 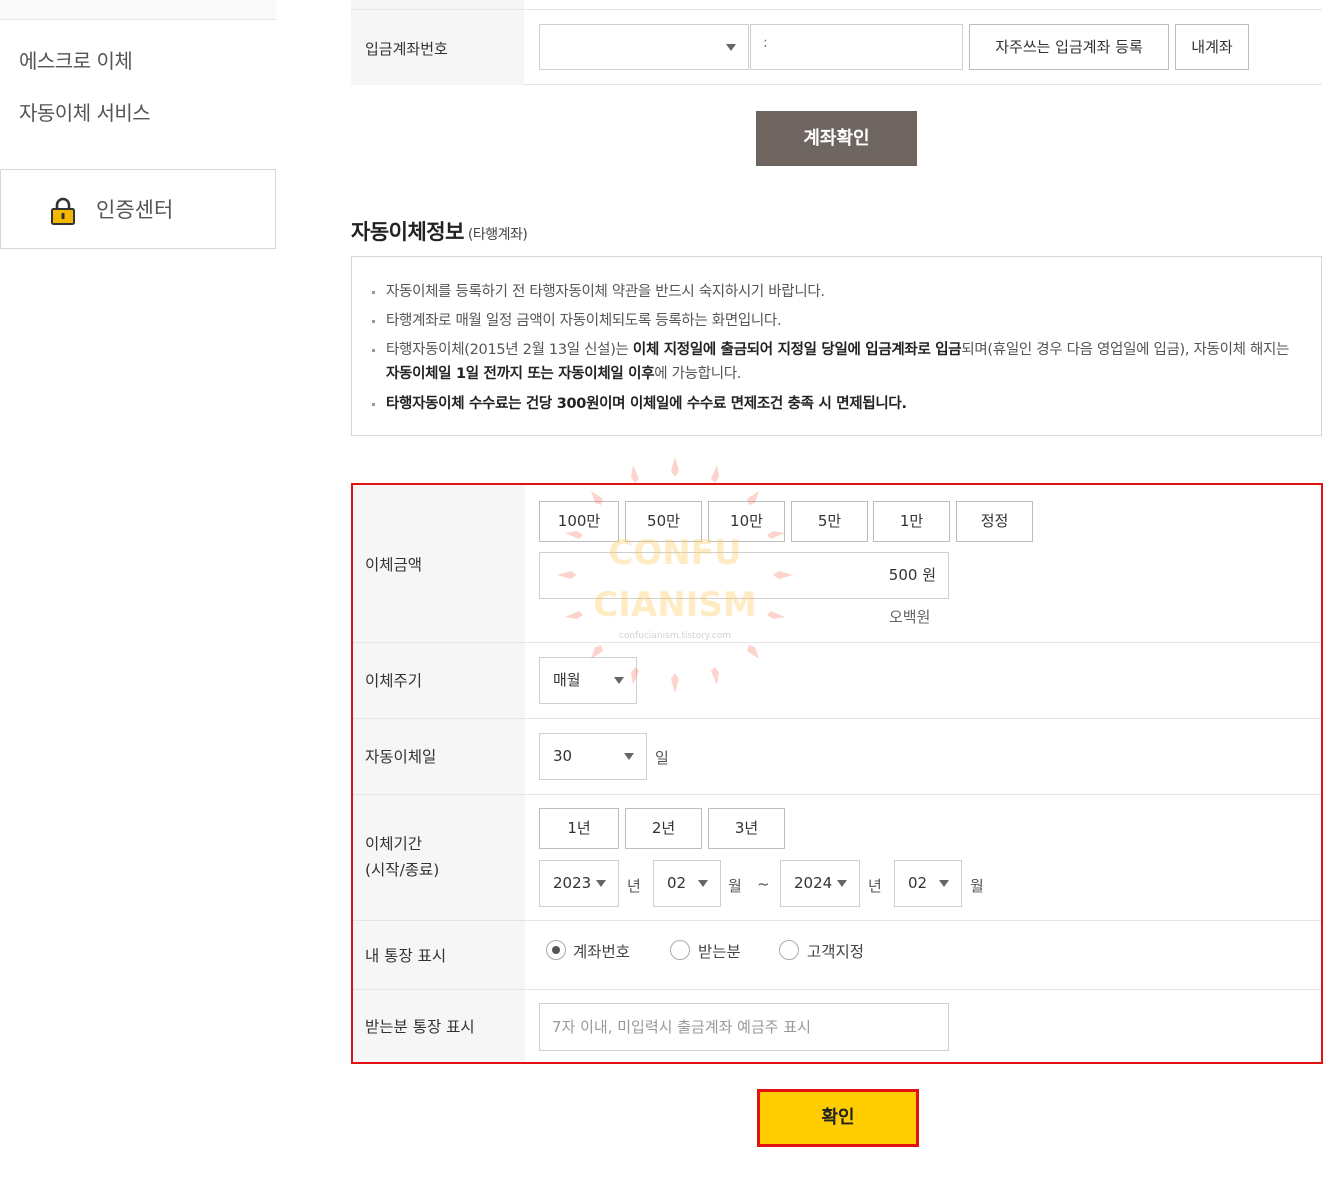 What do you see at coordinates (556, 950) in the screenshot?
I see `radio-account-number` at bounding box center [556, 950].